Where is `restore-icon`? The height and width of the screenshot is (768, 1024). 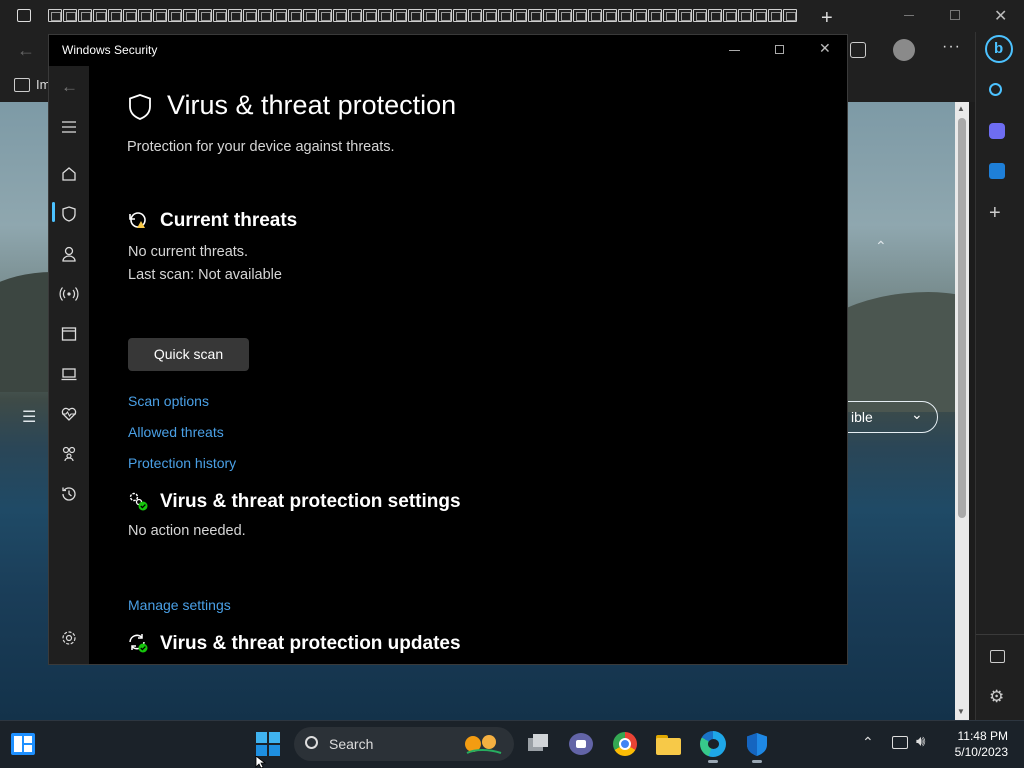 restore-icon is located at coordinates (955, 15).